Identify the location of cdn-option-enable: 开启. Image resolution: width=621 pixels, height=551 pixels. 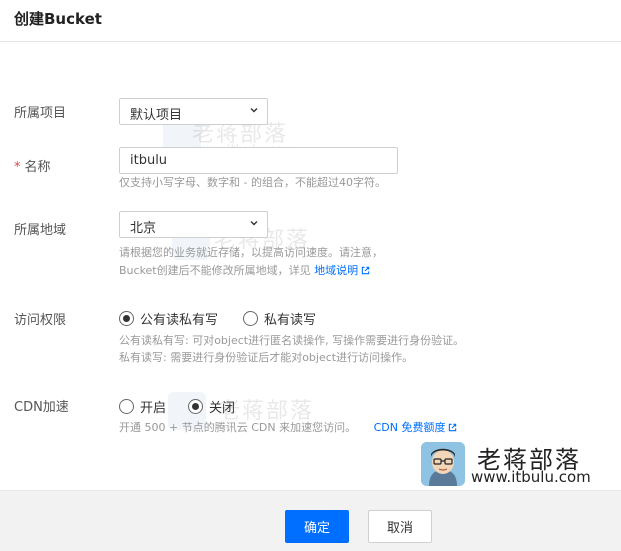
(142, 406).